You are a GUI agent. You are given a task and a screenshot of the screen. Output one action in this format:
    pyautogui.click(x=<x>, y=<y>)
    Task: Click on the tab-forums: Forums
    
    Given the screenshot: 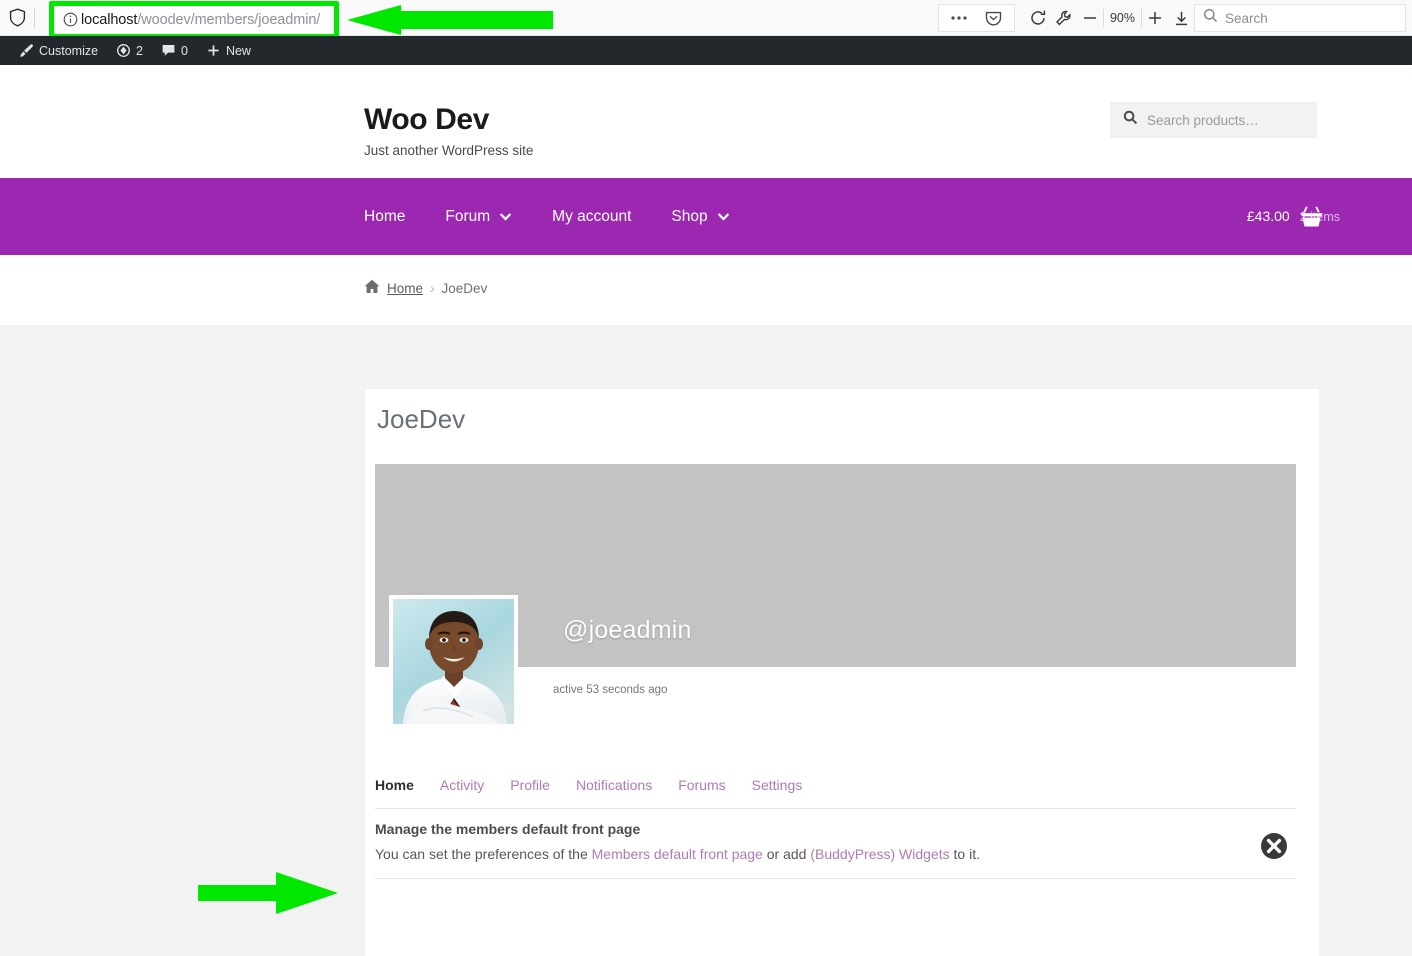 What is the action you would take?
    pyautogui.click(x=701, y=790)
    